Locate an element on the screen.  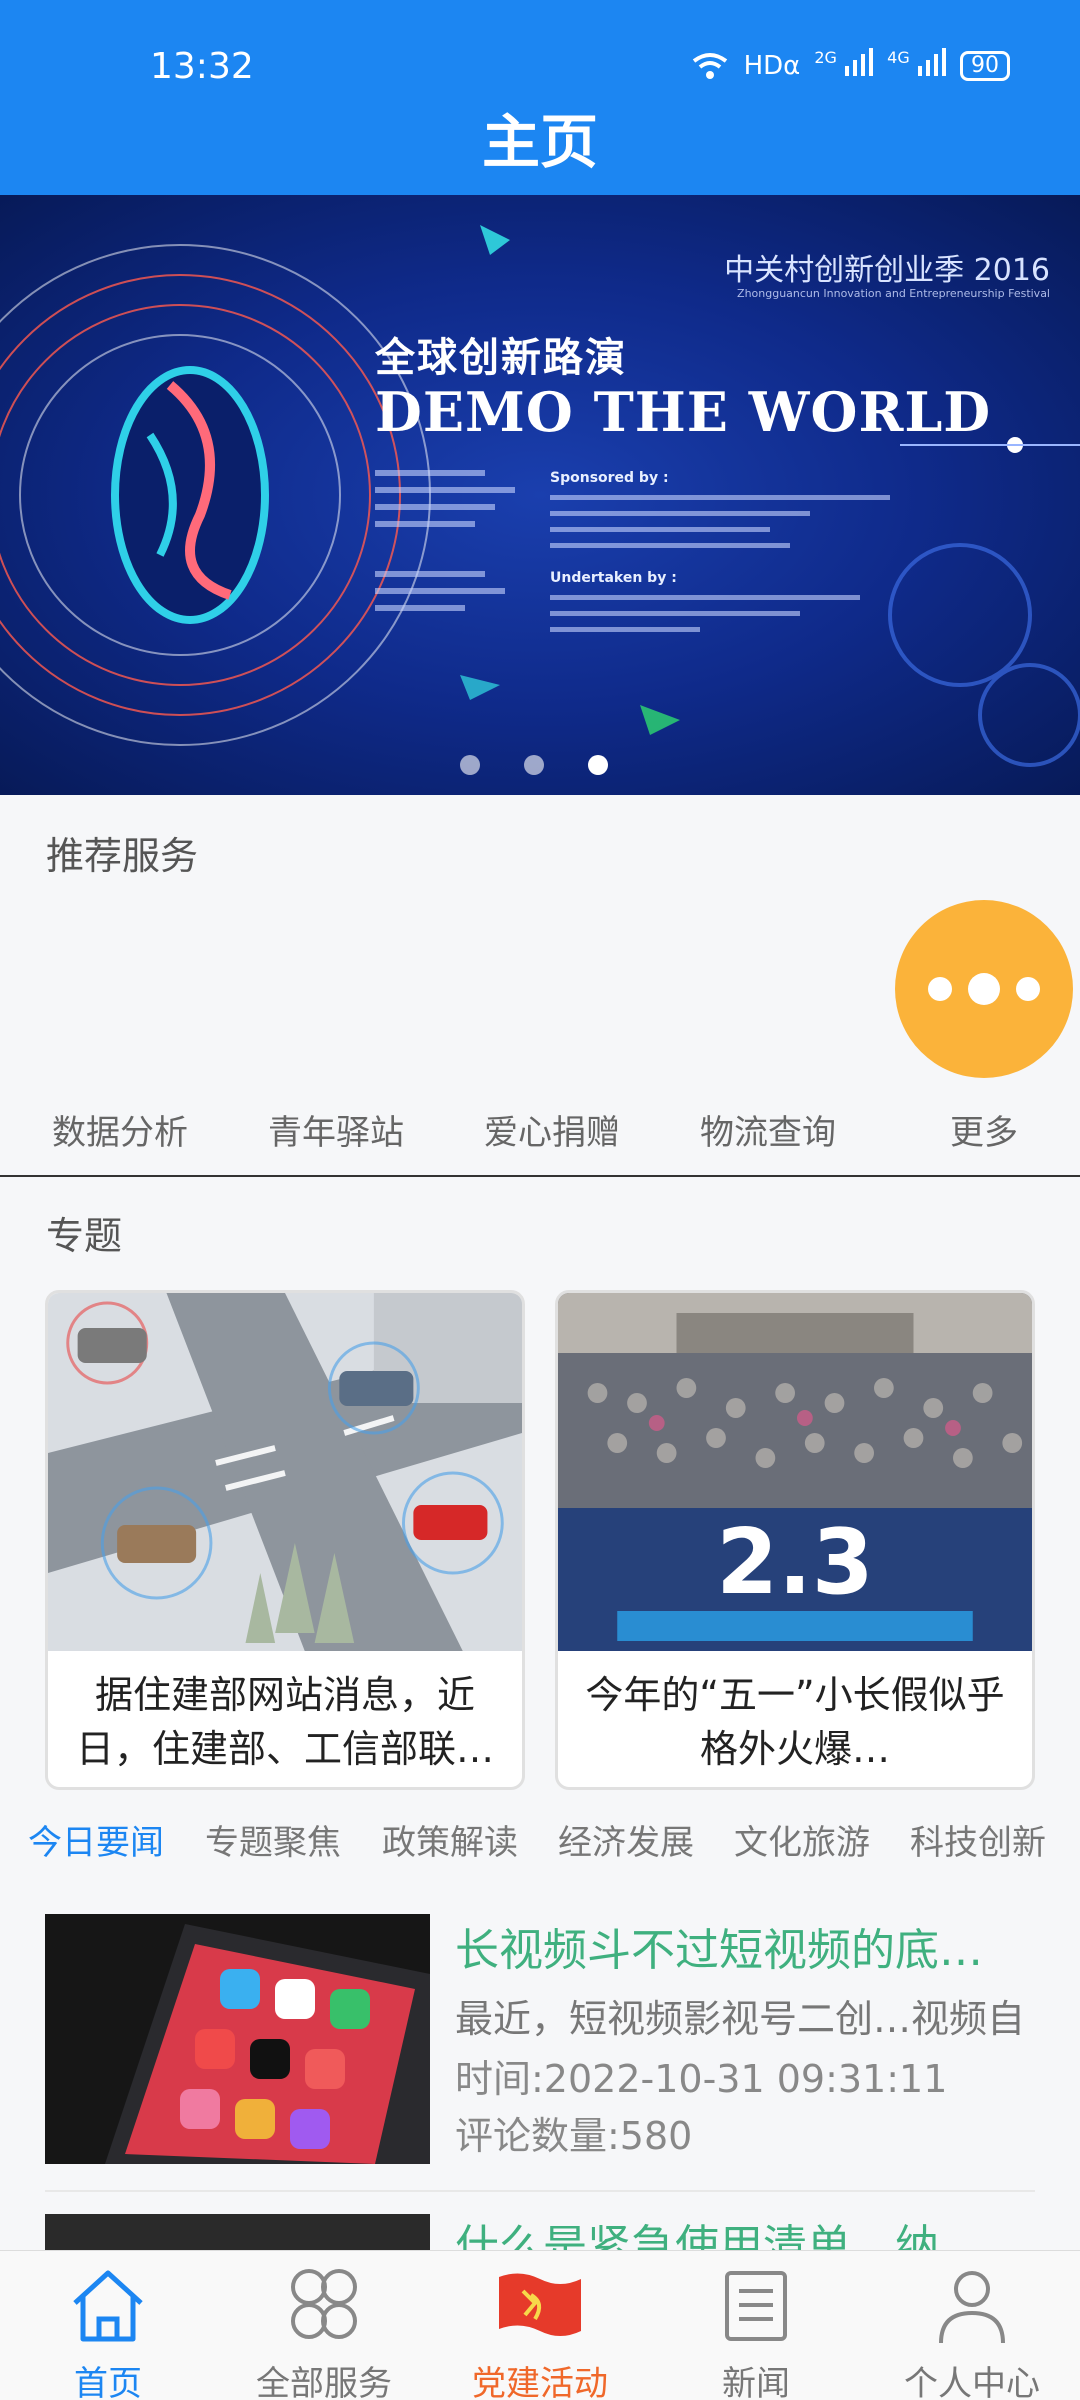
service-data-analysis: 数据分析 is located at coordinates (120, 1129).